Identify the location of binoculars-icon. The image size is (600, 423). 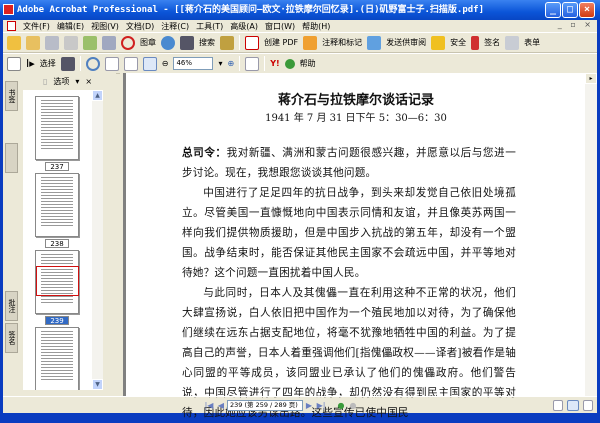
(187, 42).